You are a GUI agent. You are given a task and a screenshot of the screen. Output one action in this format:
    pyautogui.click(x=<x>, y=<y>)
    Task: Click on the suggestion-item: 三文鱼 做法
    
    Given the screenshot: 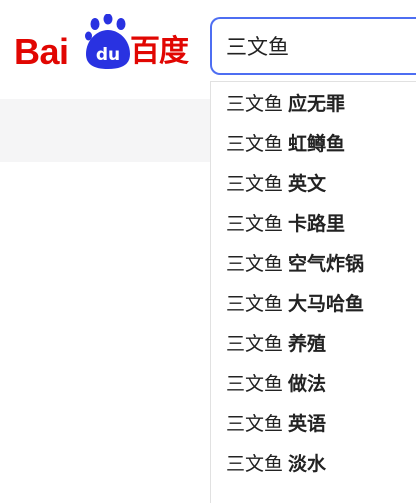 What is the action you would take?
    pyautogui.click(x=313, y=384)
    